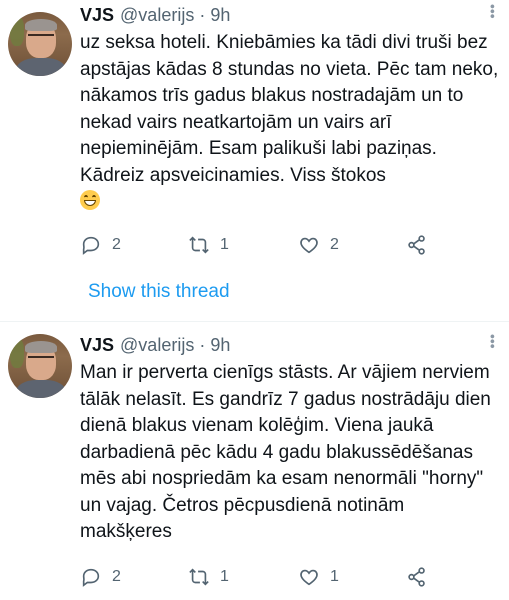 The height and width of the screenshot is (600, 509). What do you see at coordinates (280, 245) in the screenshot?
I see `action-bar: 2 1 2` at bounding box center [280, 245].